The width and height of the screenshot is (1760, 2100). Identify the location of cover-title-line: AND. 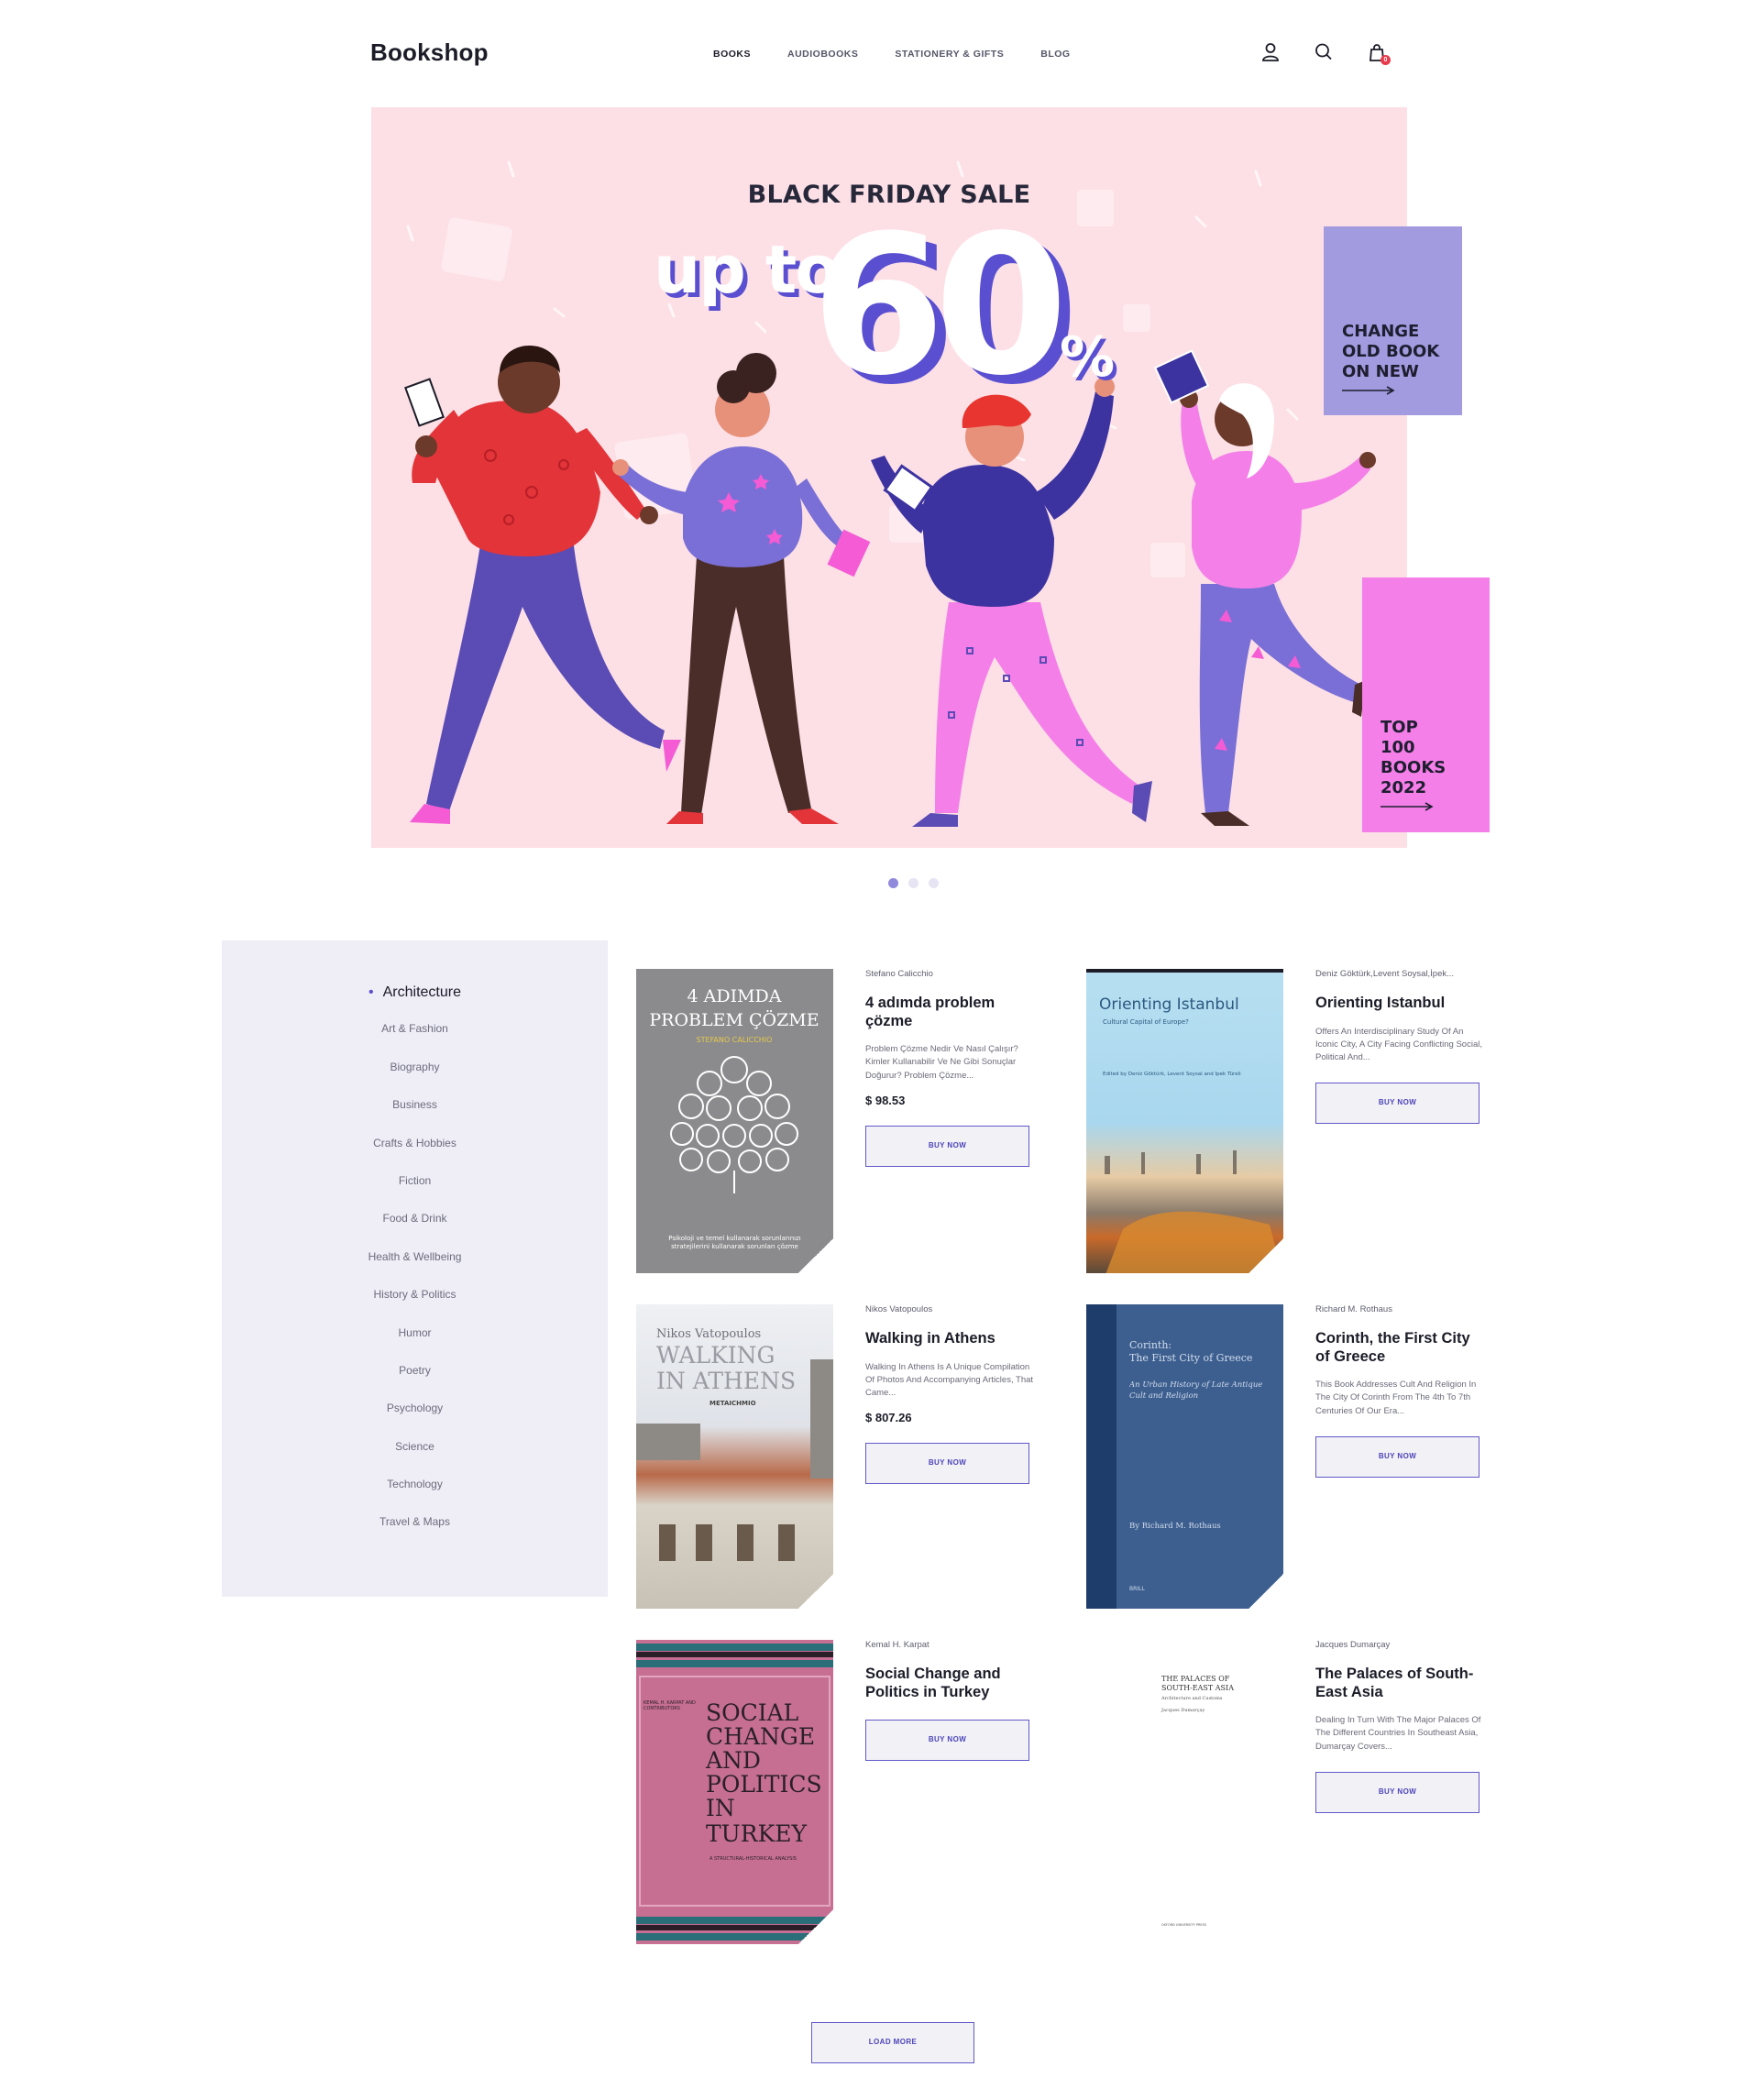
(733, 1760).